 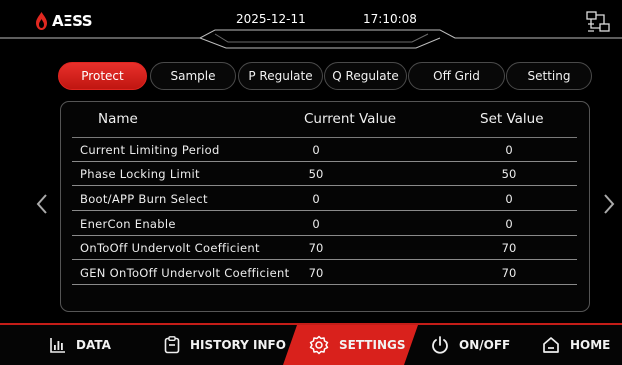 What do you see at coordinates (57, 345) in the screenshot?
I see `bar-chart-icon` at bounding box center [57, 345].